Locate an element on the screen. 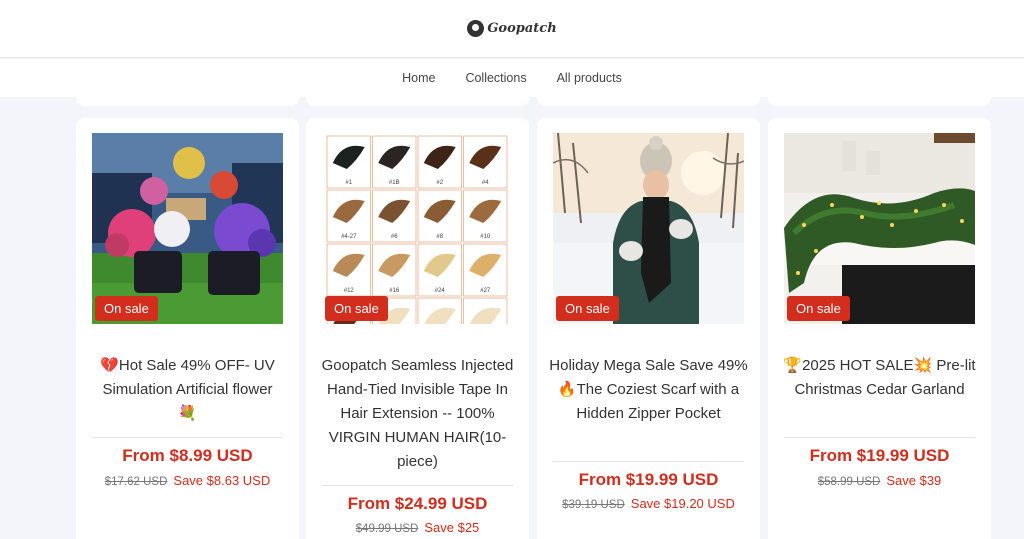  main-nav: Home Collections All products is located at coordinates (512, 78).